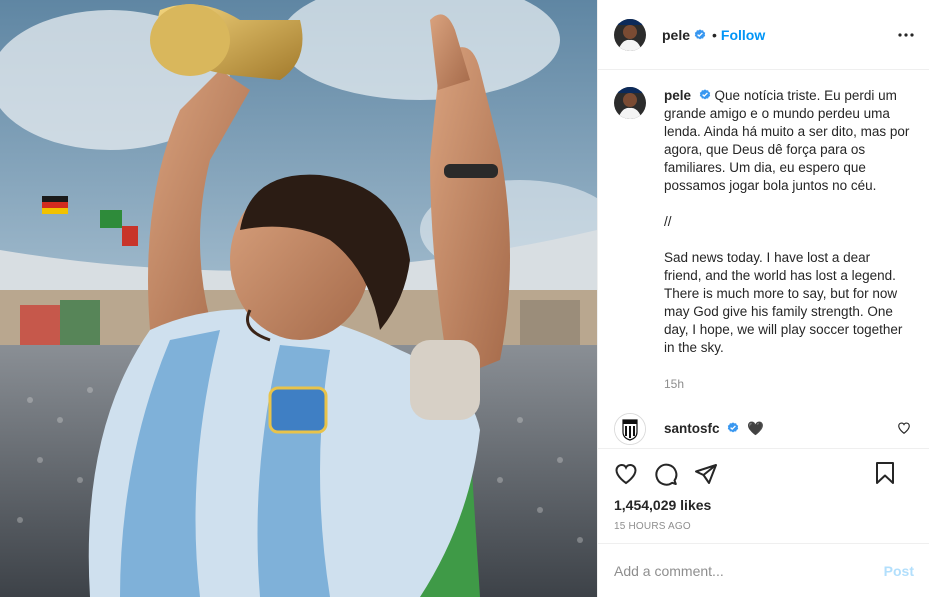  Describe the element at coordinates (749, 570) in the screenshot. I see `comment-input` at that location.